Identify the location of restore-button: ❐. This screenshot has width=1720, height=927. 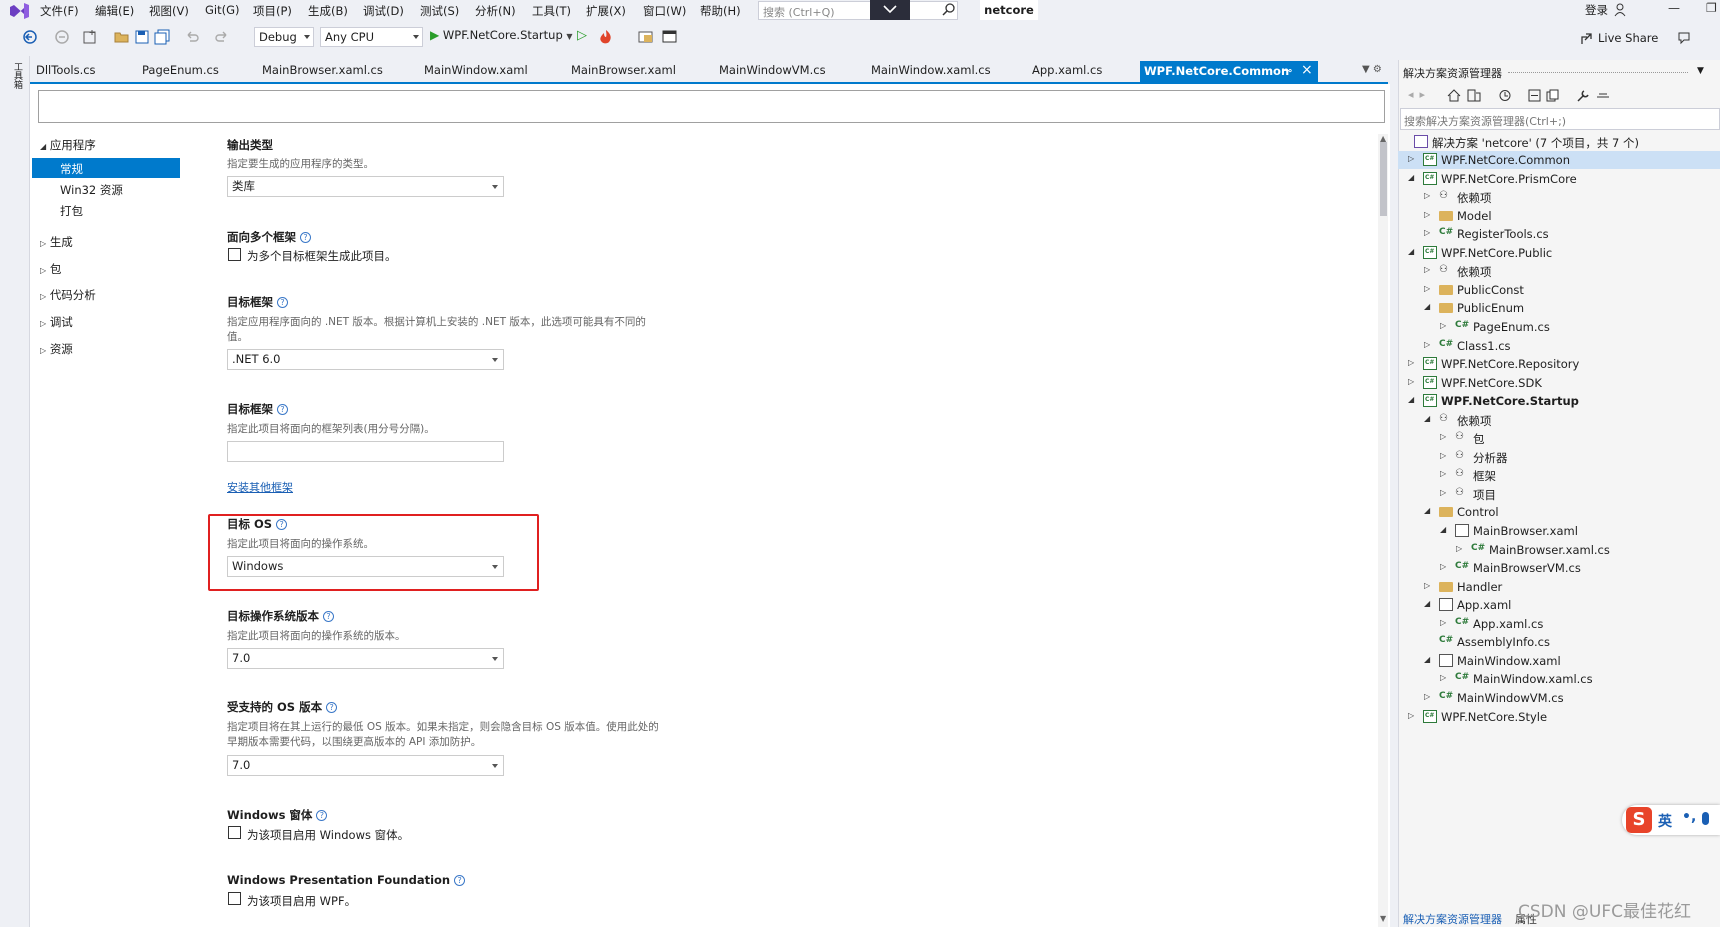
(1711, 8).